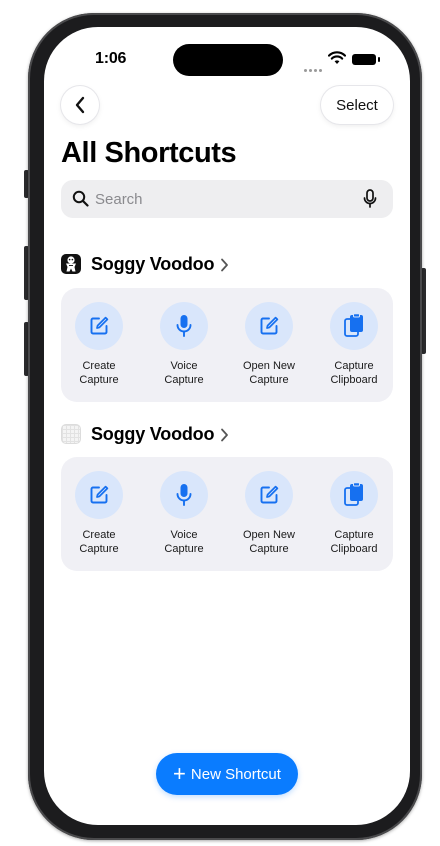  I want to click on voodoo-doll-icon, so click(71, 264).